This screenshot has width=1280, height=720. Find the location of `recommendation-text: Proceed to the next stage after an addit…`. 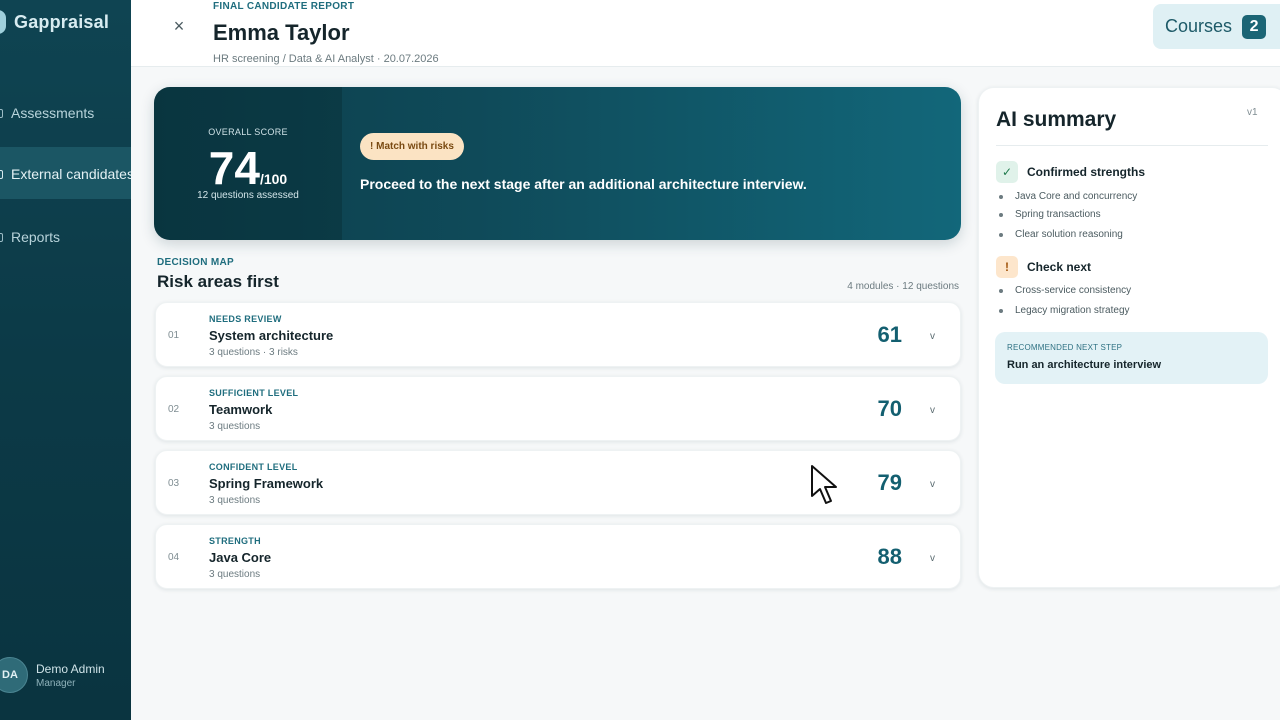

recommendation-text: Proceed to the next stage after an addit… is located at coordinates (583, 184).